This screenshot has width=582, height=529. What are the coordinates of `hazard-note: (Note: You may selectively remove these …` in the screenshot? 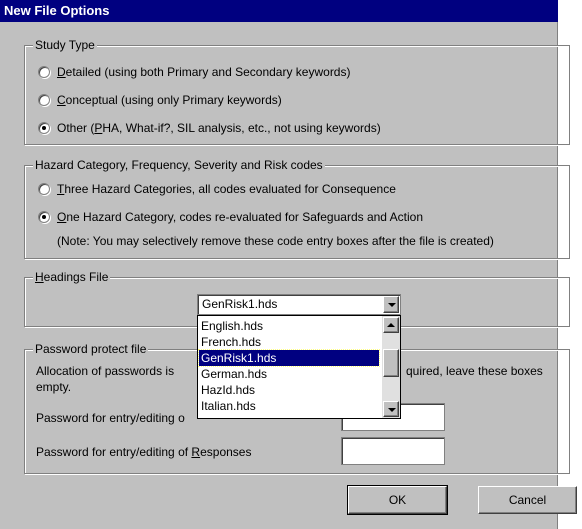 It's located at (275, 241).